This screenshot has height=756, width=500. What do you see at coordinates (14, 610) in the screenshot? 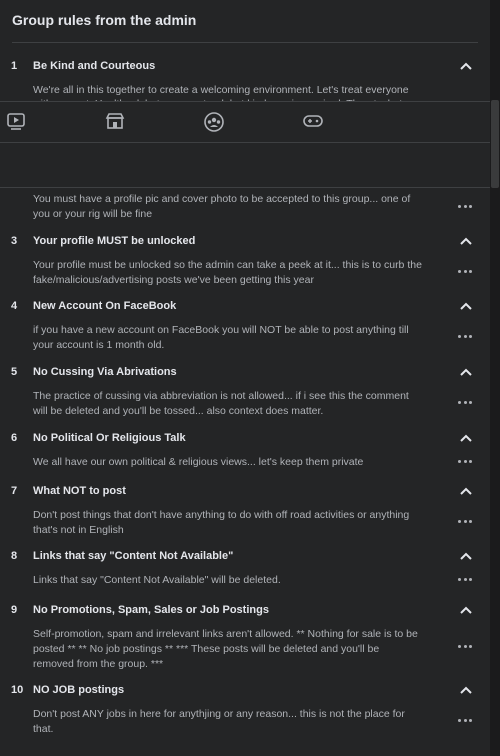
I see `rule-number: 9` at bounding box center [14, 610].